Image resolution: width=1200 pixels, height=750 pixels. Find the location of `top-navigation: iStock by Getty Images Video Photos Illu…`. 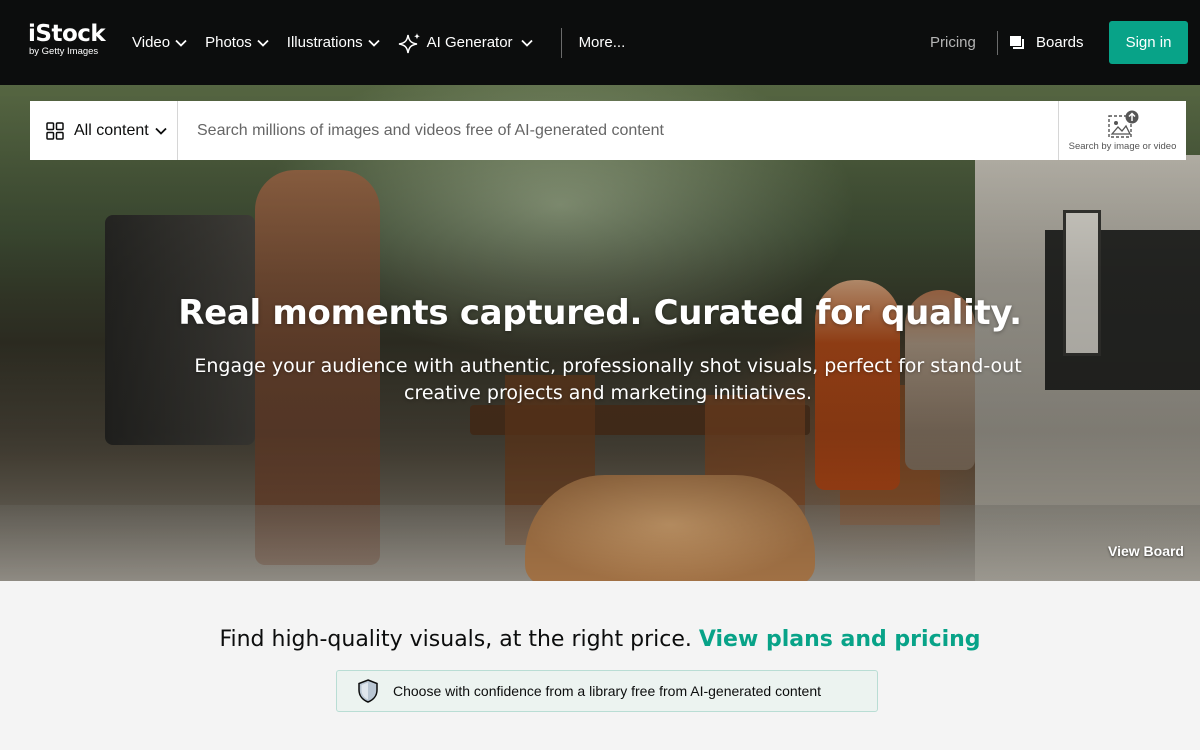

top-navigation: iStock by Getty Images Video Photos Illu… is located at coordinates (600, 42).